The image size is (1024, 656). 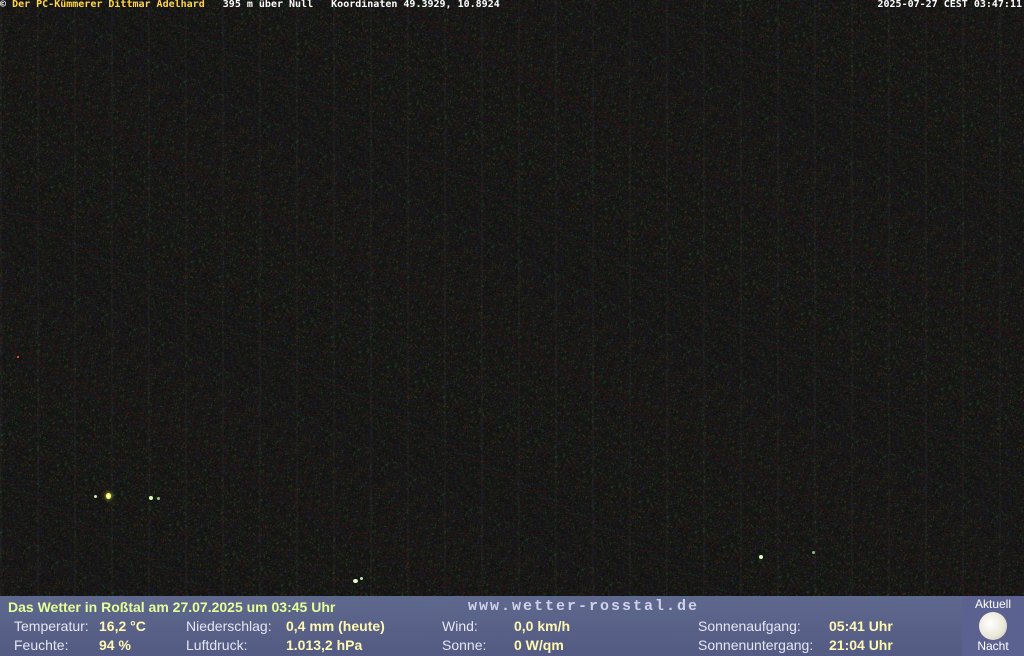 What do you see at coordinates (542, 626) in the screenshot?
I see `wind-value: 0,0 km/h` at bounding box center [542, 626].